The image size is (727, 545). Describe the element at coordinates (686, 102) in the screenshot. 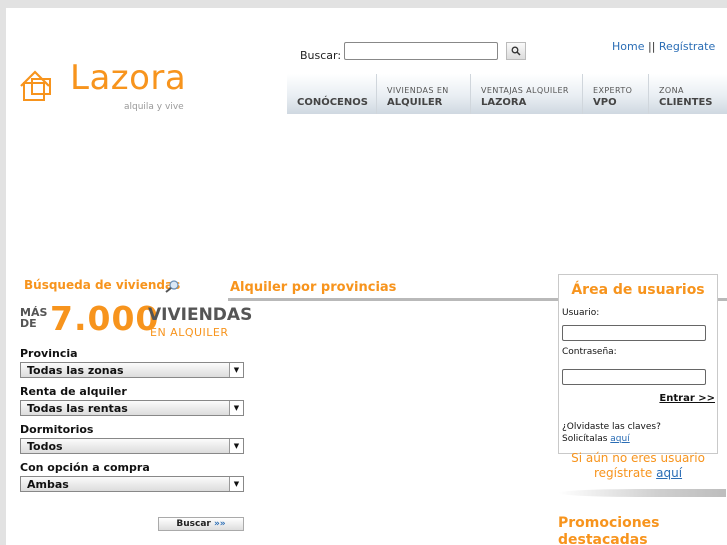

I see `nav-item-label: CLIENTES` at that location.